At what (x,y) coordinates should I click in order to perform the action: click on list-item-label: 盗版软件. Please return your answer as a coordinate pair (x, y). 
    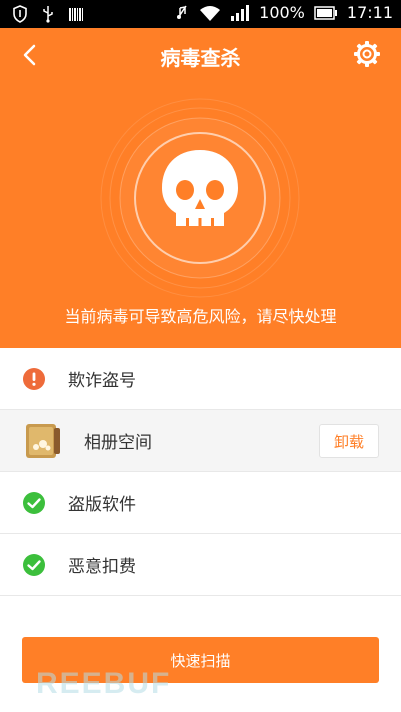
    Looking at the image, I should click on (102, 505).